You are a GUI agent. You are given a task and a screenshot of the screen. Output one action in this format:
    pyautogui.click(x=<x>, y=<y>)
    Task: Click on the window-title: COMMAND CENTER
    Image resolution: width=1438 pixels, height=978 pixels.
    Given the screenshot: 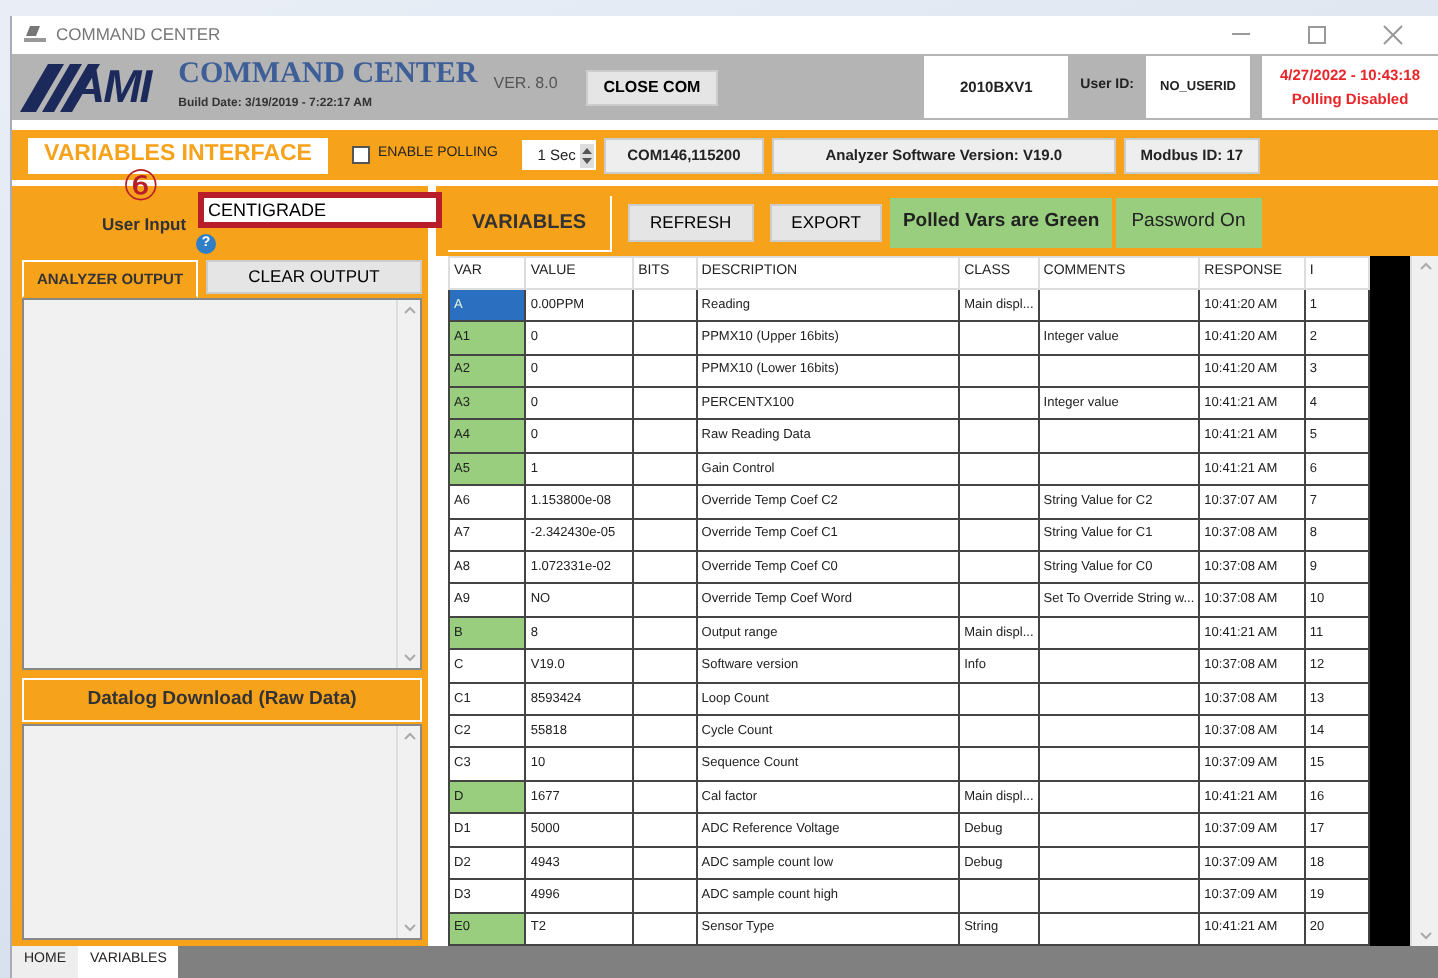 What is the action you would take?
    pyautogui.click(x=138, y=35)
    